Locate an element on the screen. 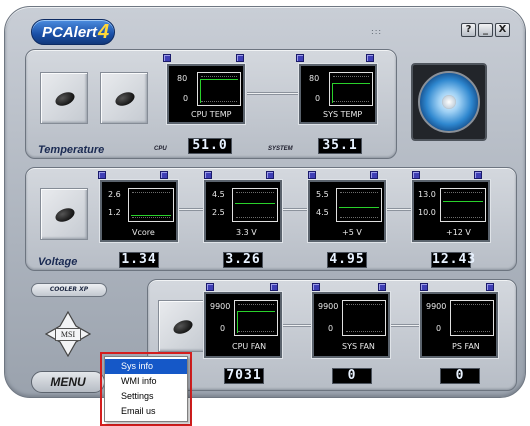  sys-temp-max: 80 is located at coordinates (314, 78).